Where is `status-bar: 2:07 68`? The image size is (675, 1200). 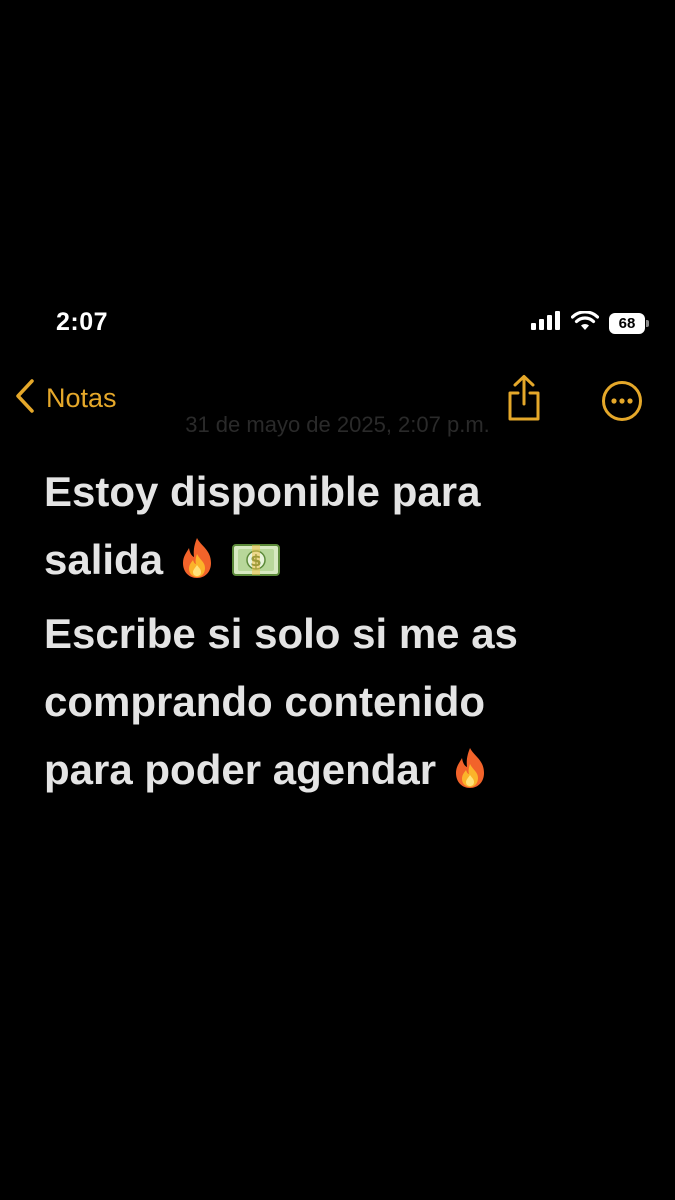 status-bar: 2:07 68 is located at coordinates (337, 322).